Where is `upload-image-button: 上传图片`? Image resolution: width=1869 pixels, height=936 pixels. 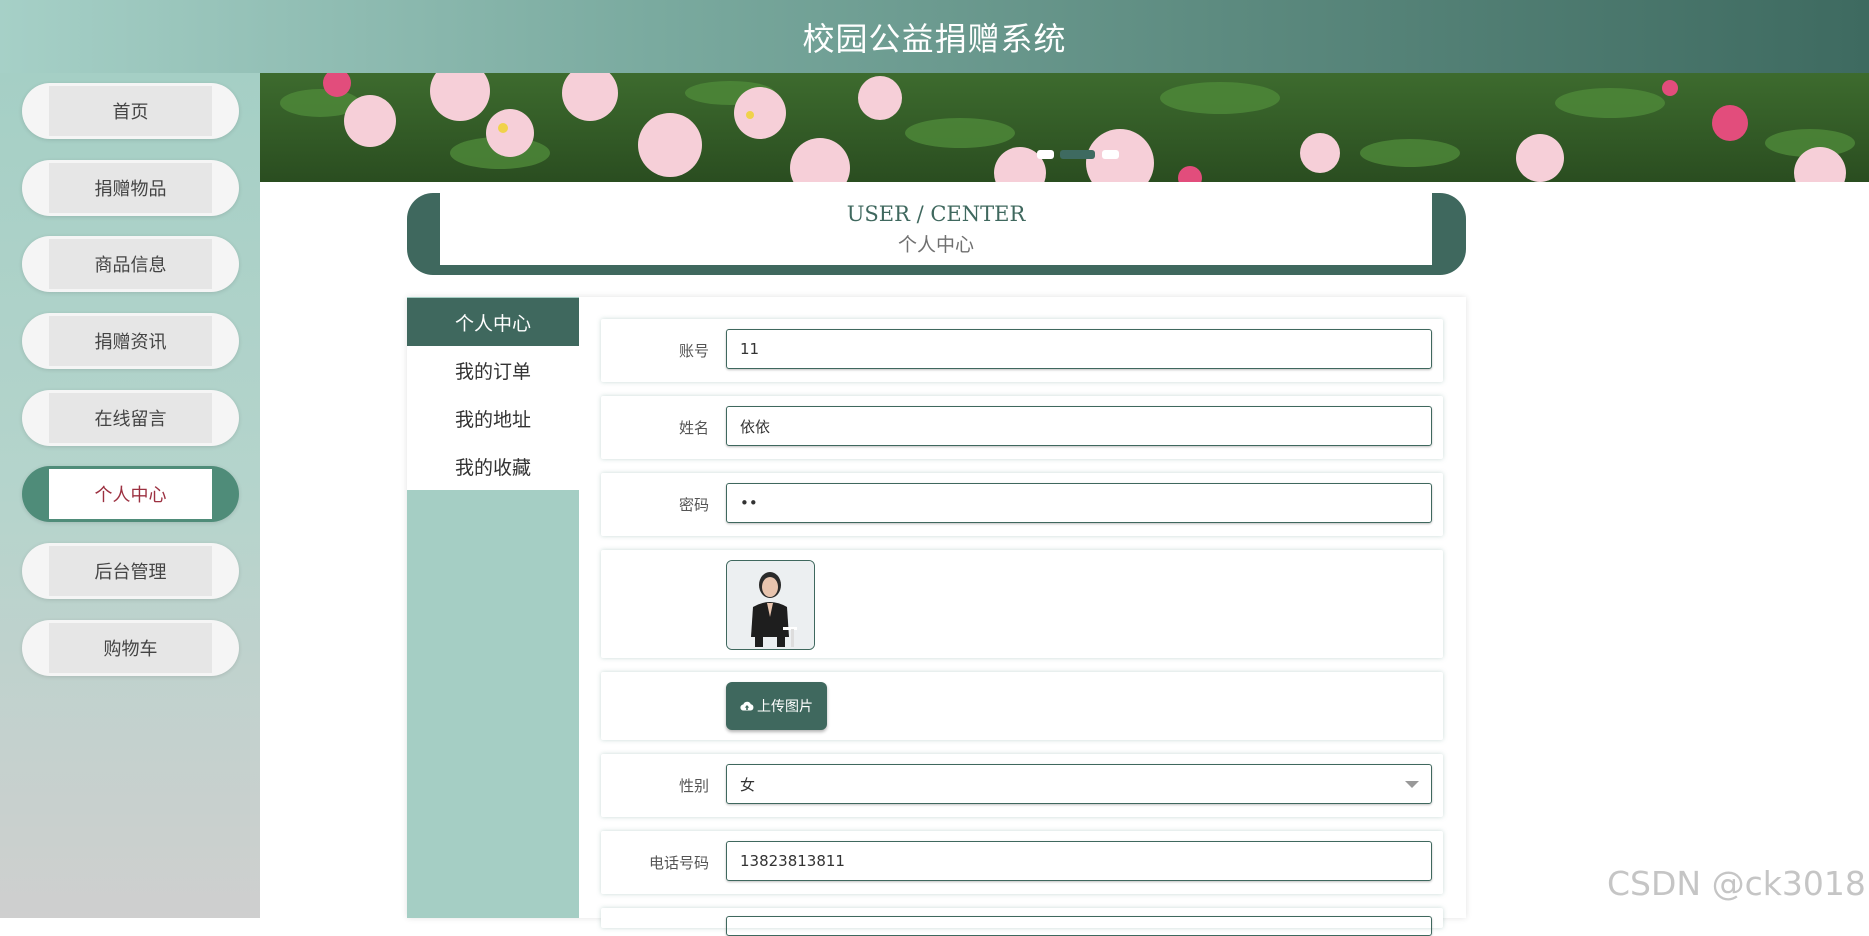
upload-image-button: 上传图片 is located at coordinates (776, 706).